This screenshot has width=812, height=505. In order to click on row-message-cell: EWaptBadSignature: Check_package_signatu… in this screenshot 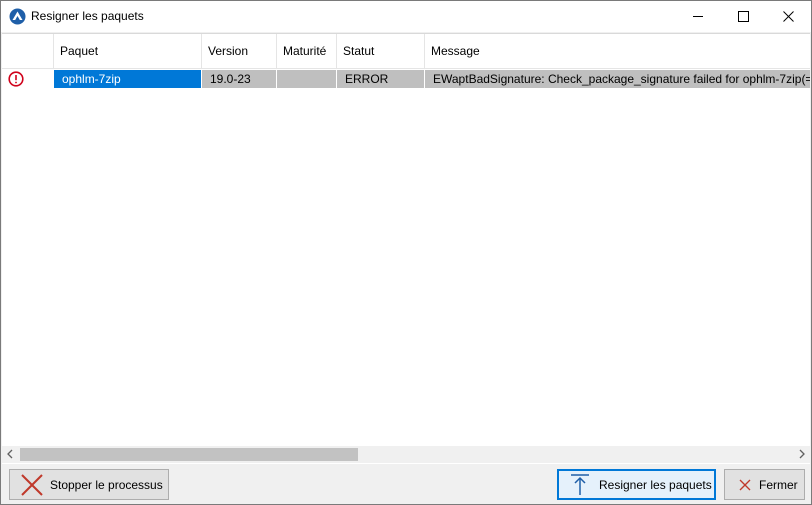, I will do `click(617, 79)`.